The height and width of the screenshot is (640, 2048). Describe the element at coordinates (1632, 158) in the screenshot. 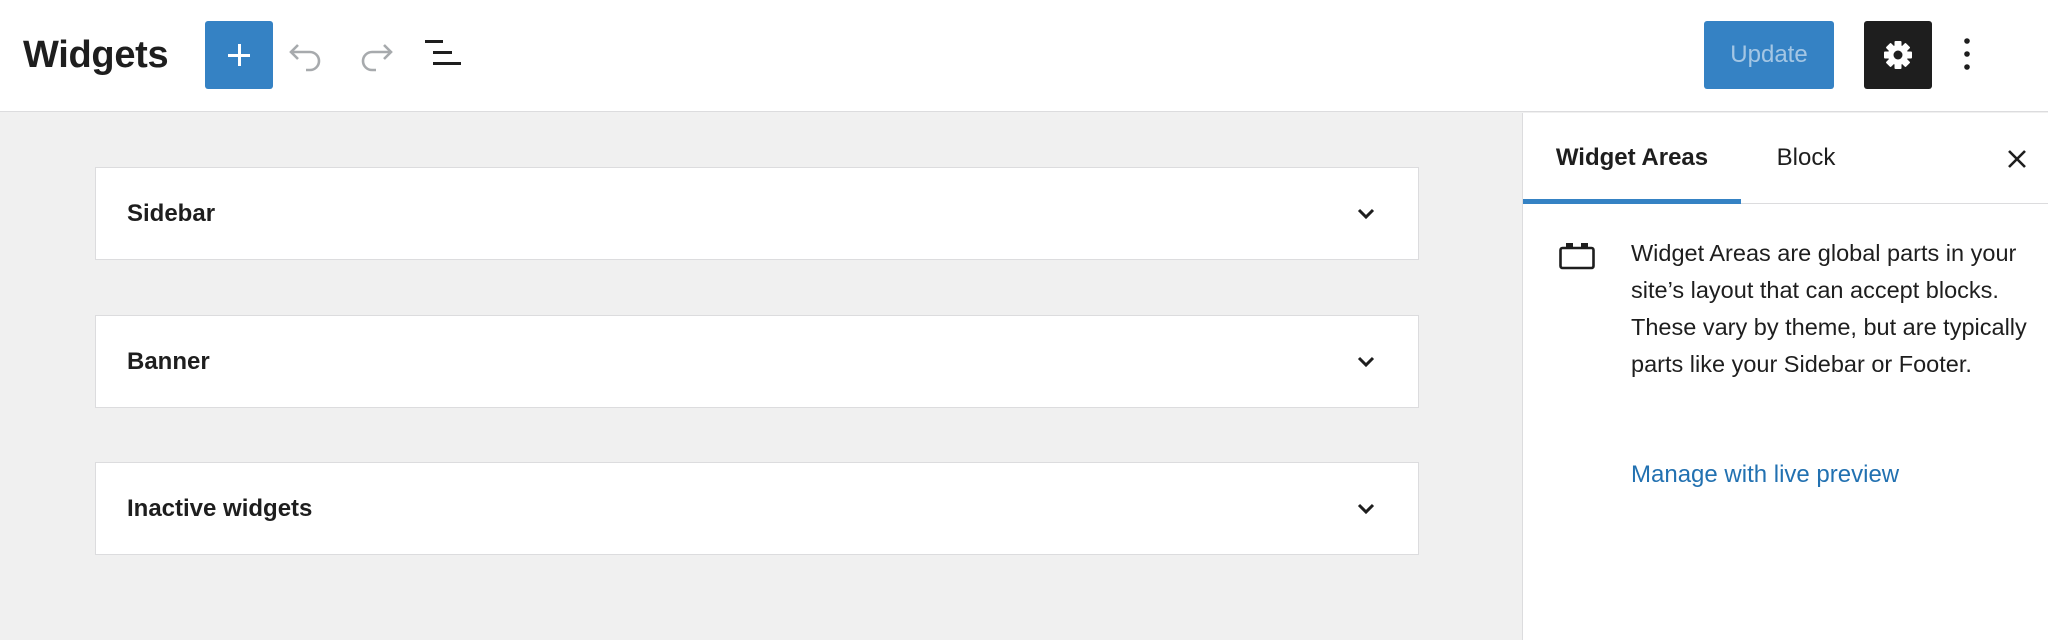

I see `tab-widget-areas: Widget Areas` at that location.